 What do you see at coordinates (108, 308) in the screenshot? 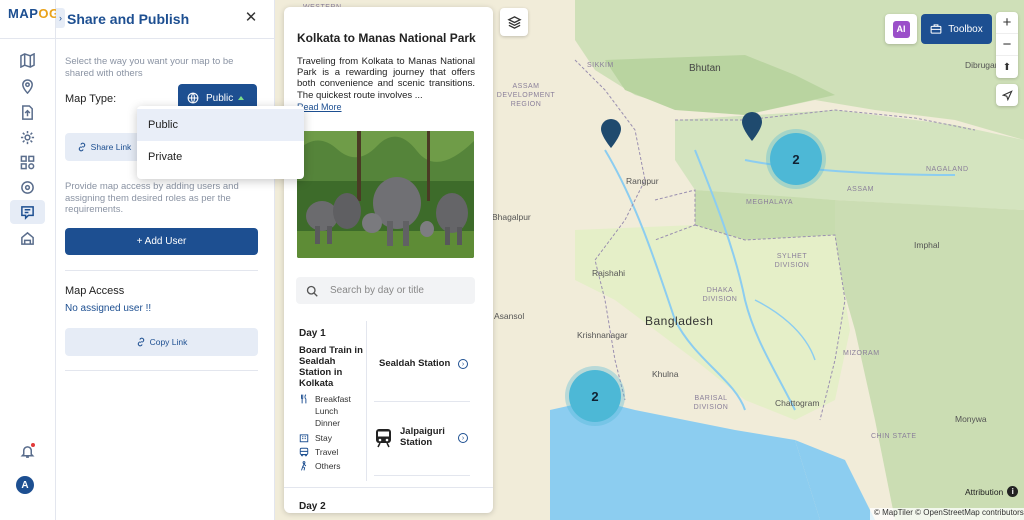
I see `no-assigned-user-text: No assigned user !!` at bounding box center [108, 308].